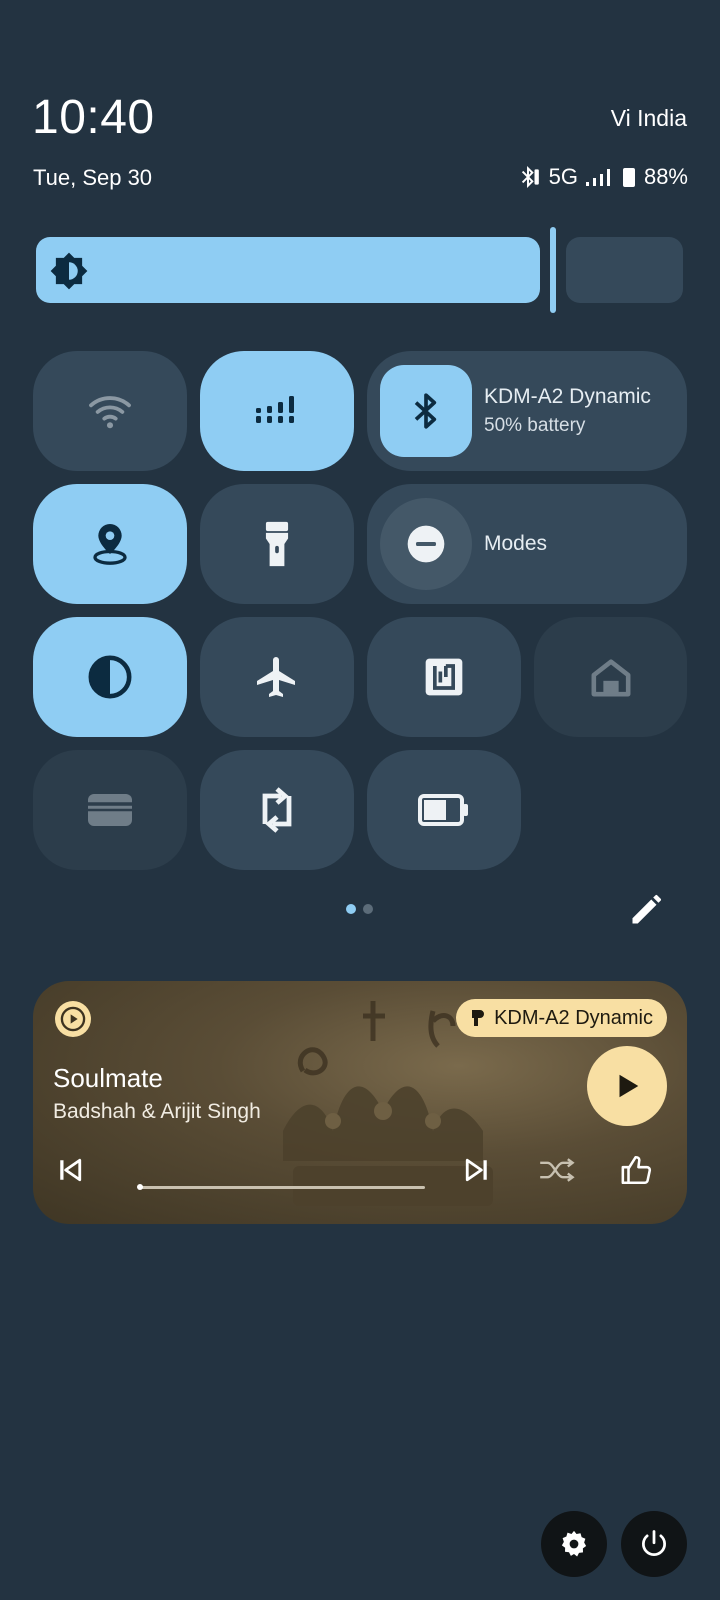 The height and width of the screenshot is (1600, 720). I want to click on carrier-name: Vi India, so click(648, 118).